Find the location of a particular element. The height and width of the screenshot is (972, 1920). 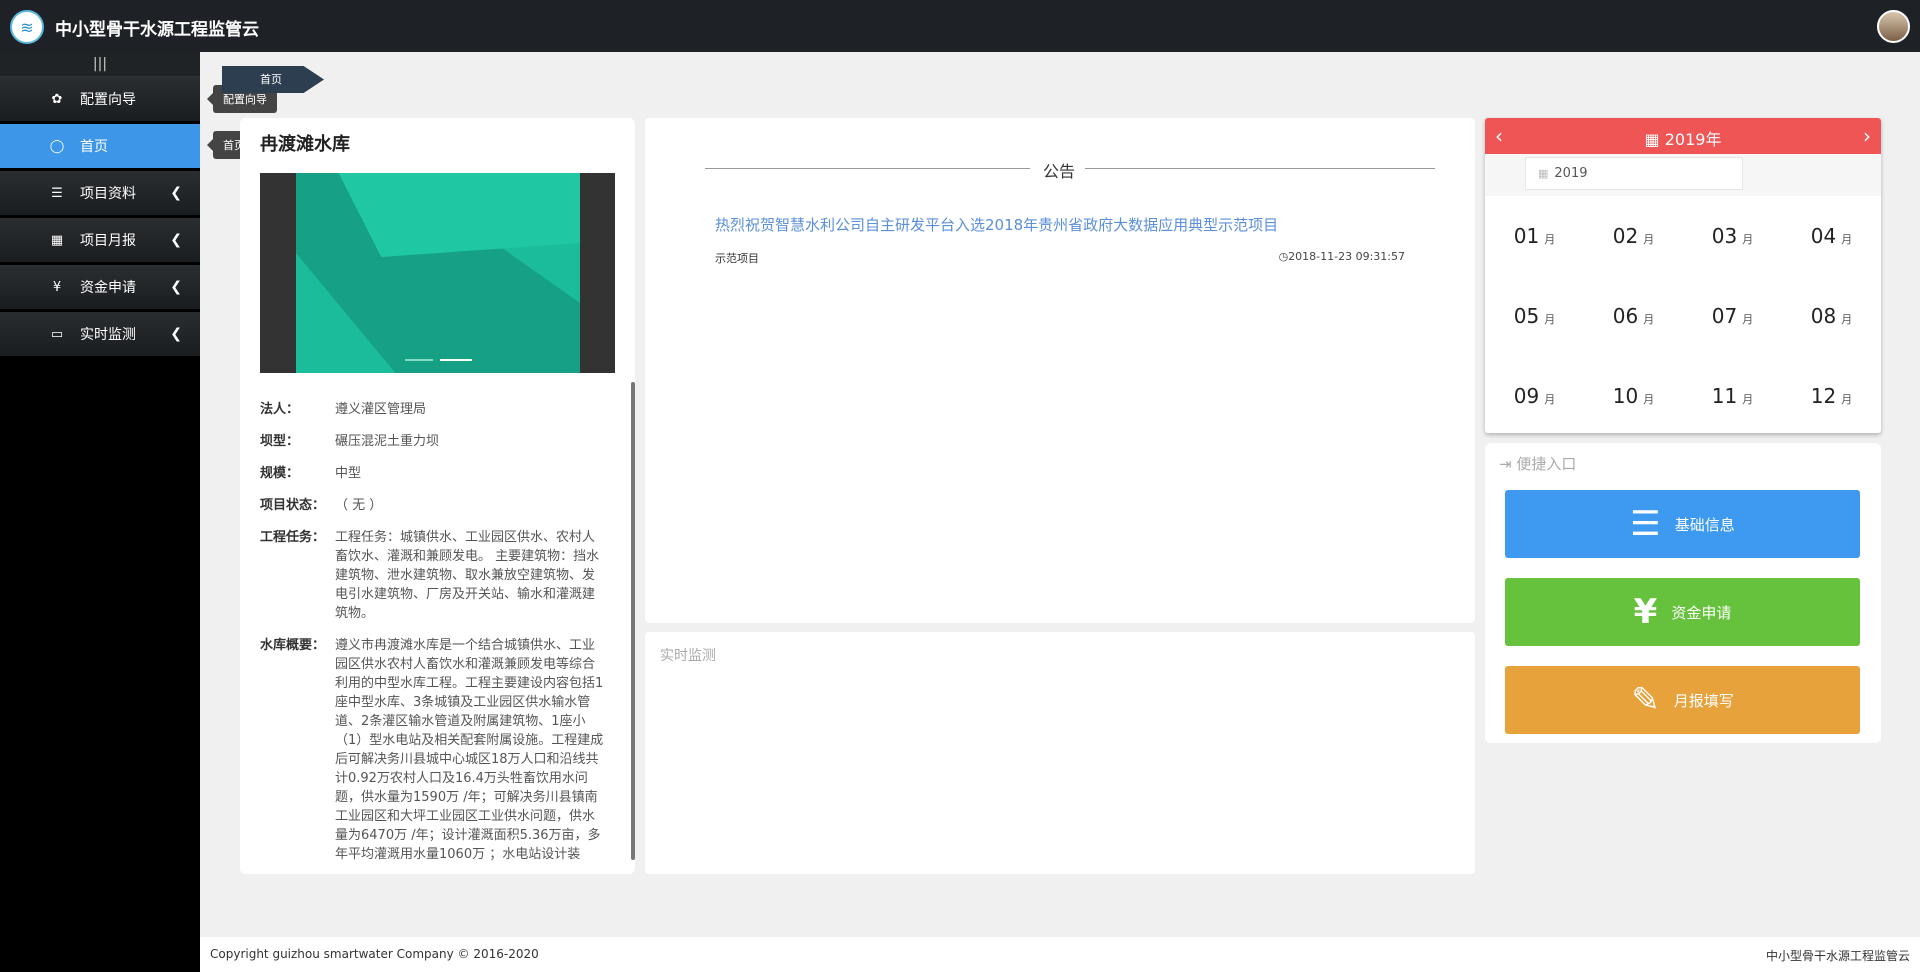

sidebar-item-2: ☰ 项目资料 ❮ is located at coordinates (100, 193).